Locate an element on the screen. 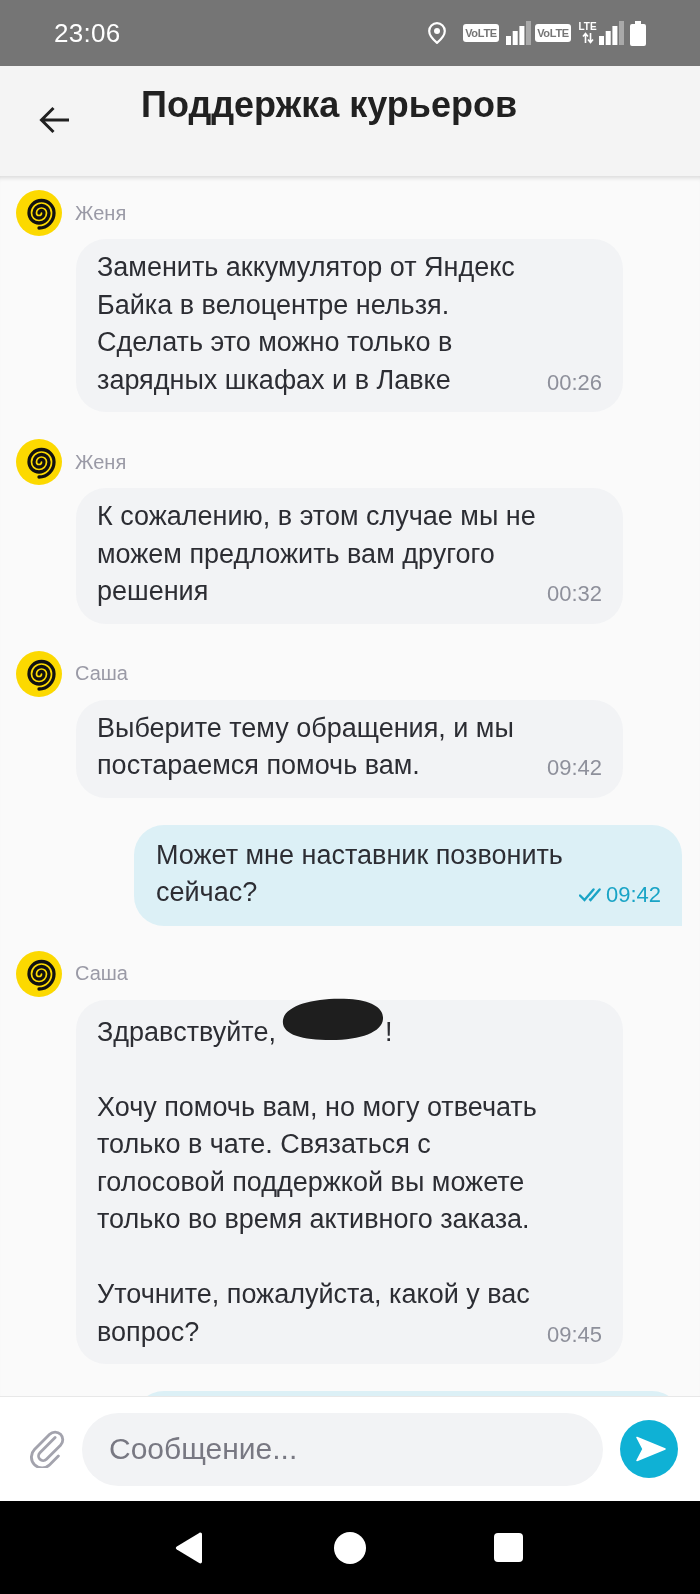  send-icon is located at coordinates (651, 1449).